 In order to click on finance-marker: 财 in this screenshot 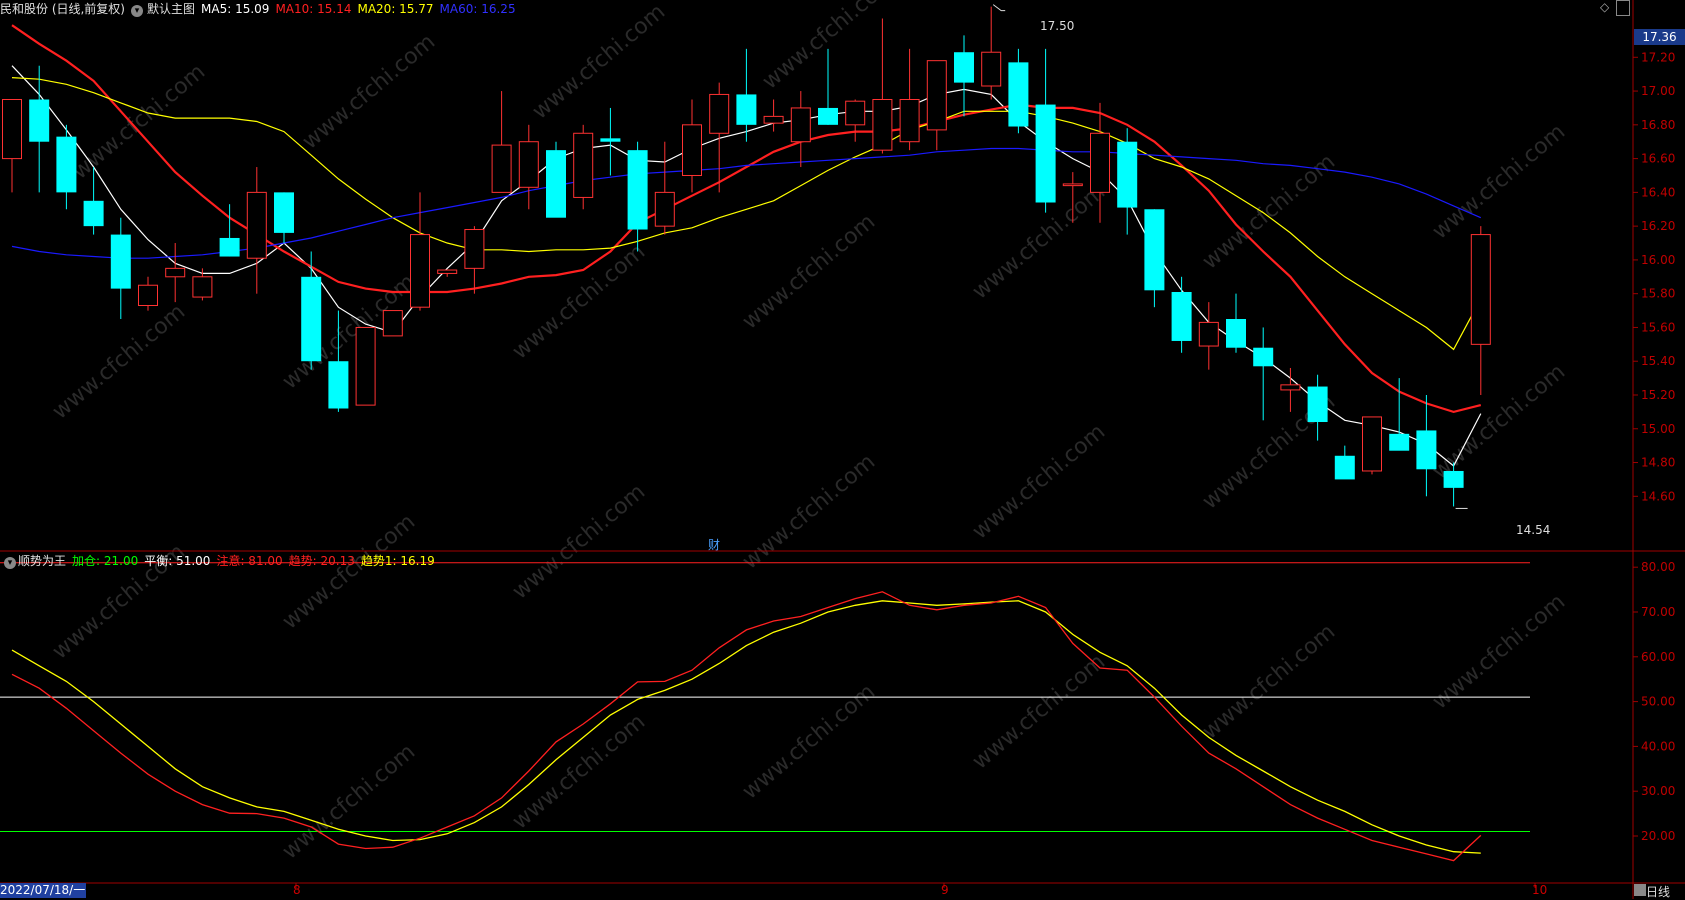, I will do `click(714, 544)`.